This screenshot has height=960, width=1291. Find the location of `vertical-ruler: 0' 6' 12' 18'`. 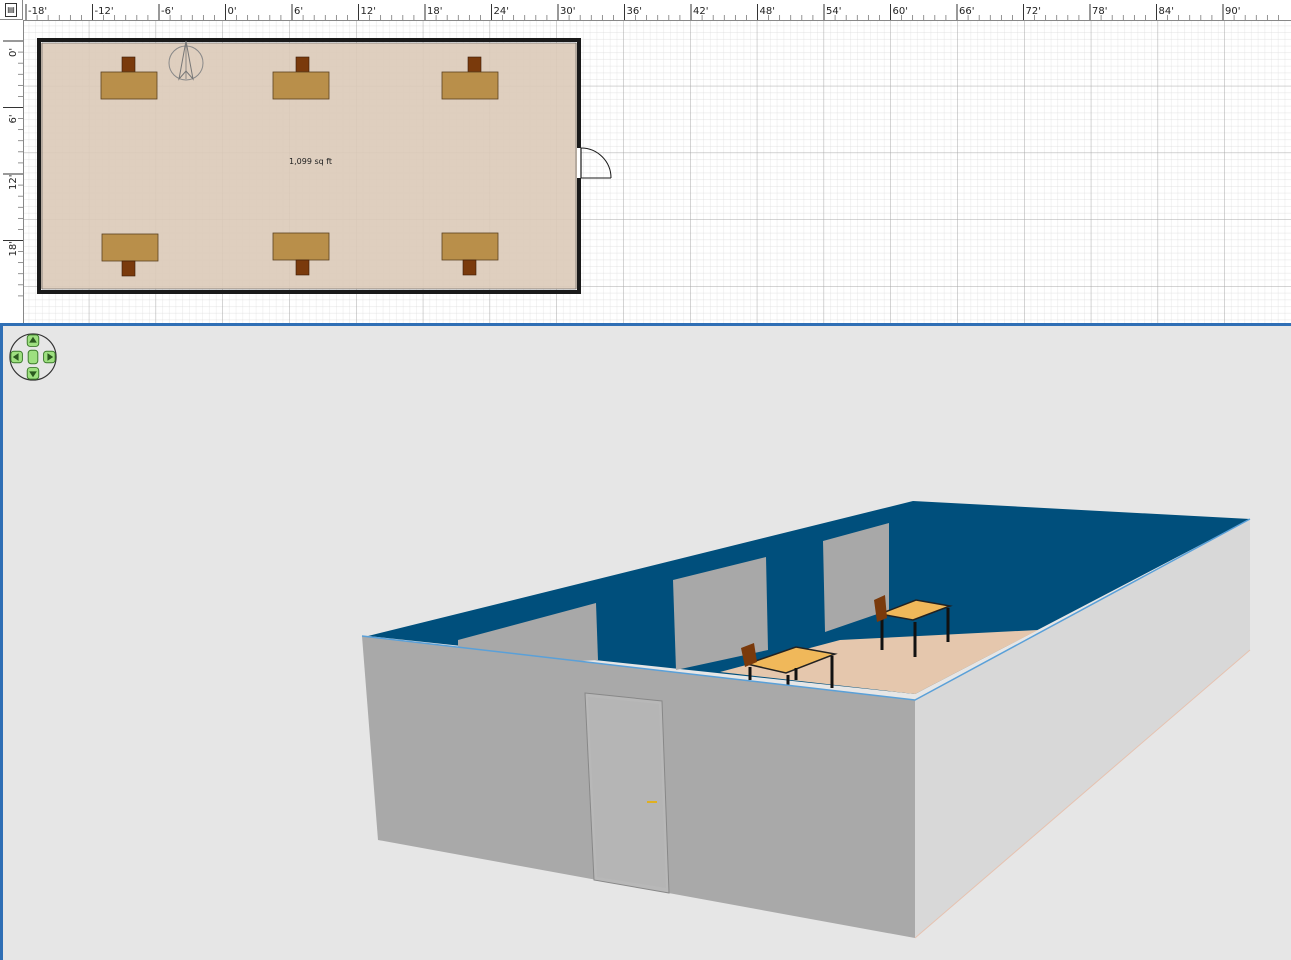

vertical-ruler: 0' 6' 12' 18' is located at coordinates (12, 171).